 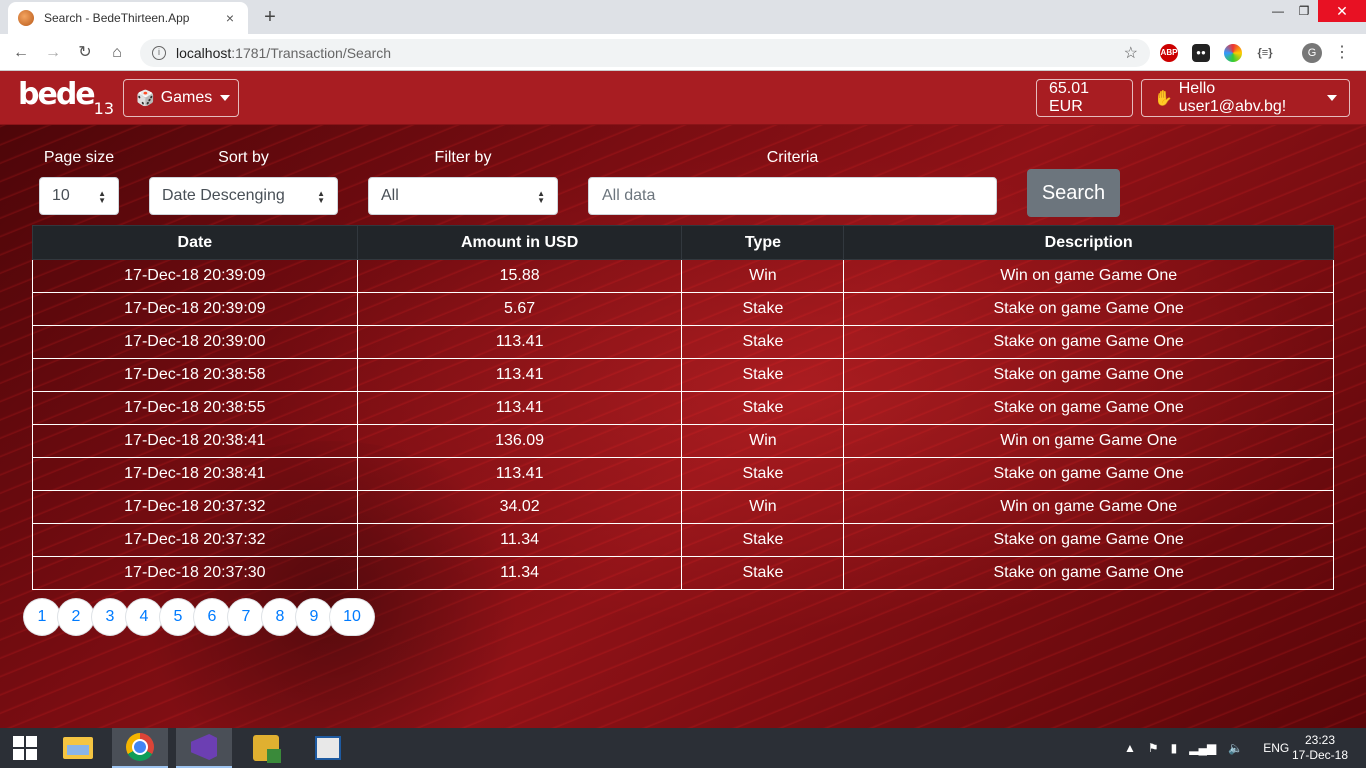 I want to click on window-close-button: ✕, so click(x=1342, y=11).